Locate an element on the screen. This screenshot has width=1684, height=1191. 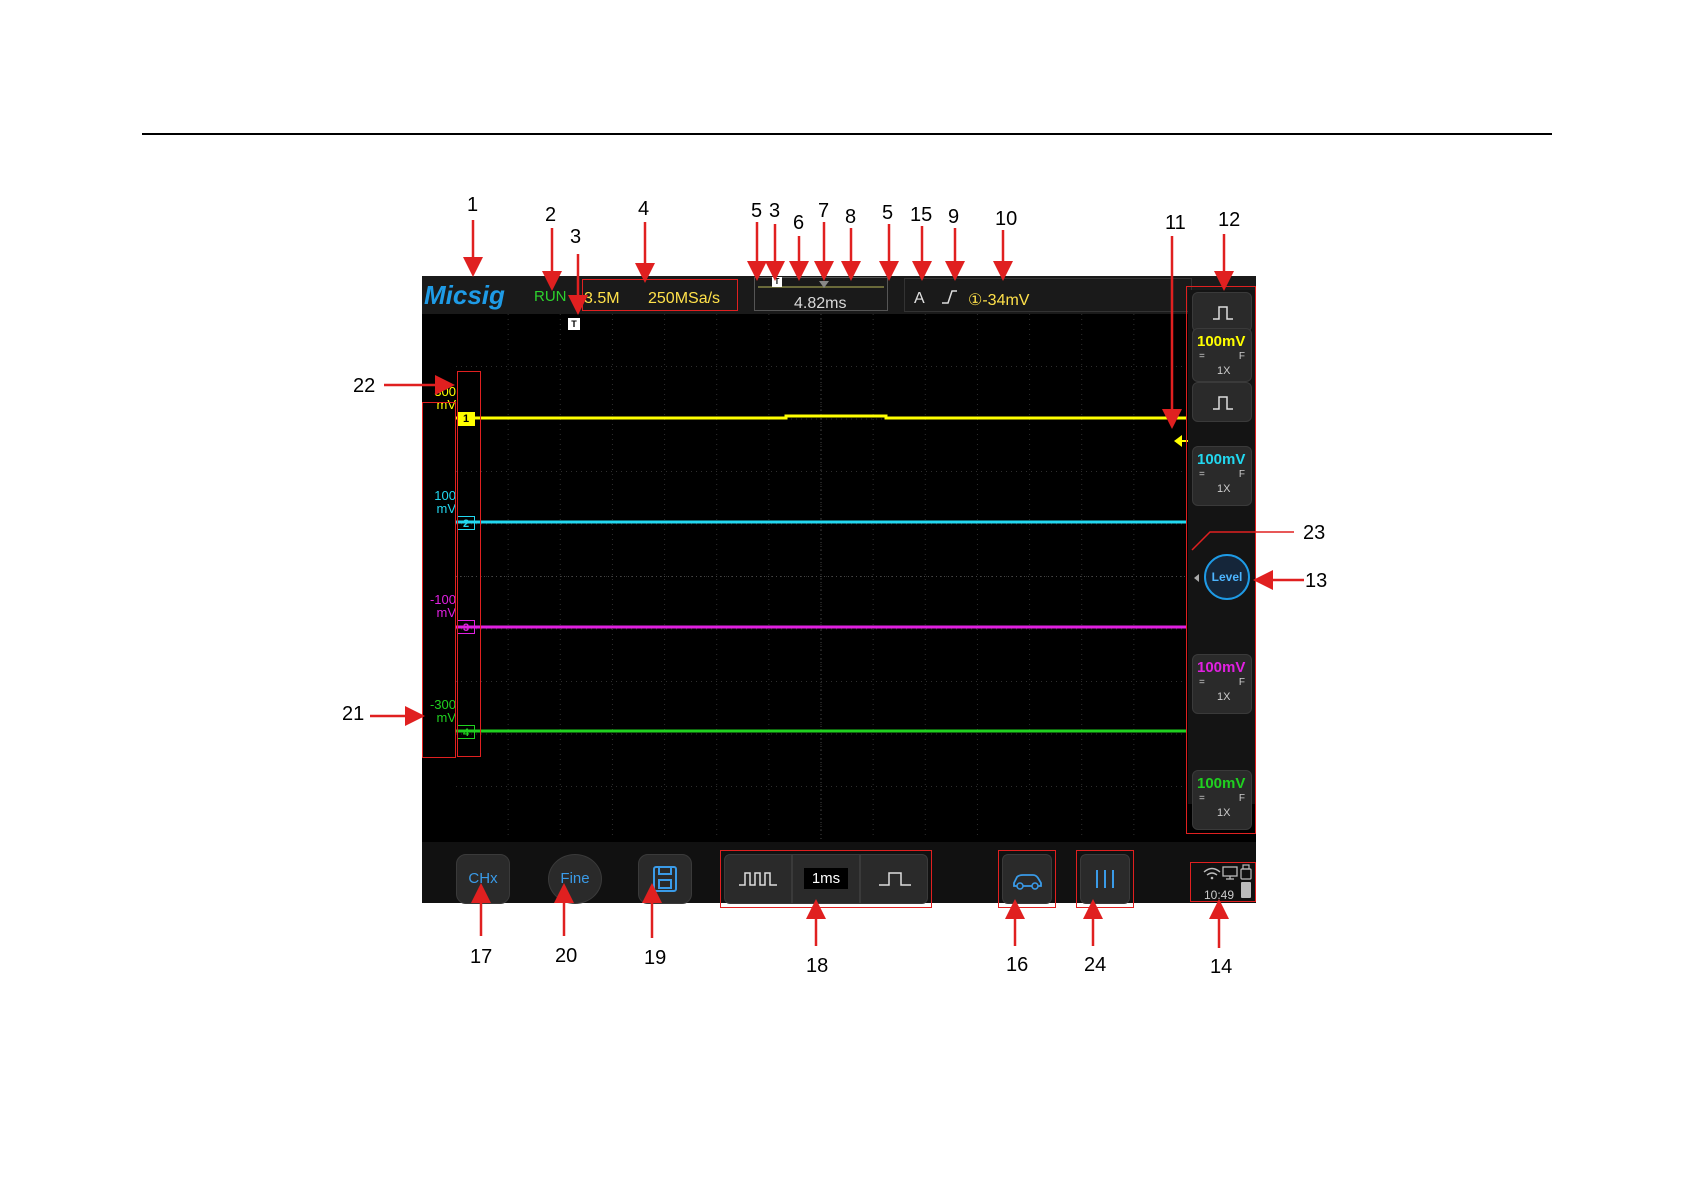
callout-23-leader is located at coordinates (1242, 541).